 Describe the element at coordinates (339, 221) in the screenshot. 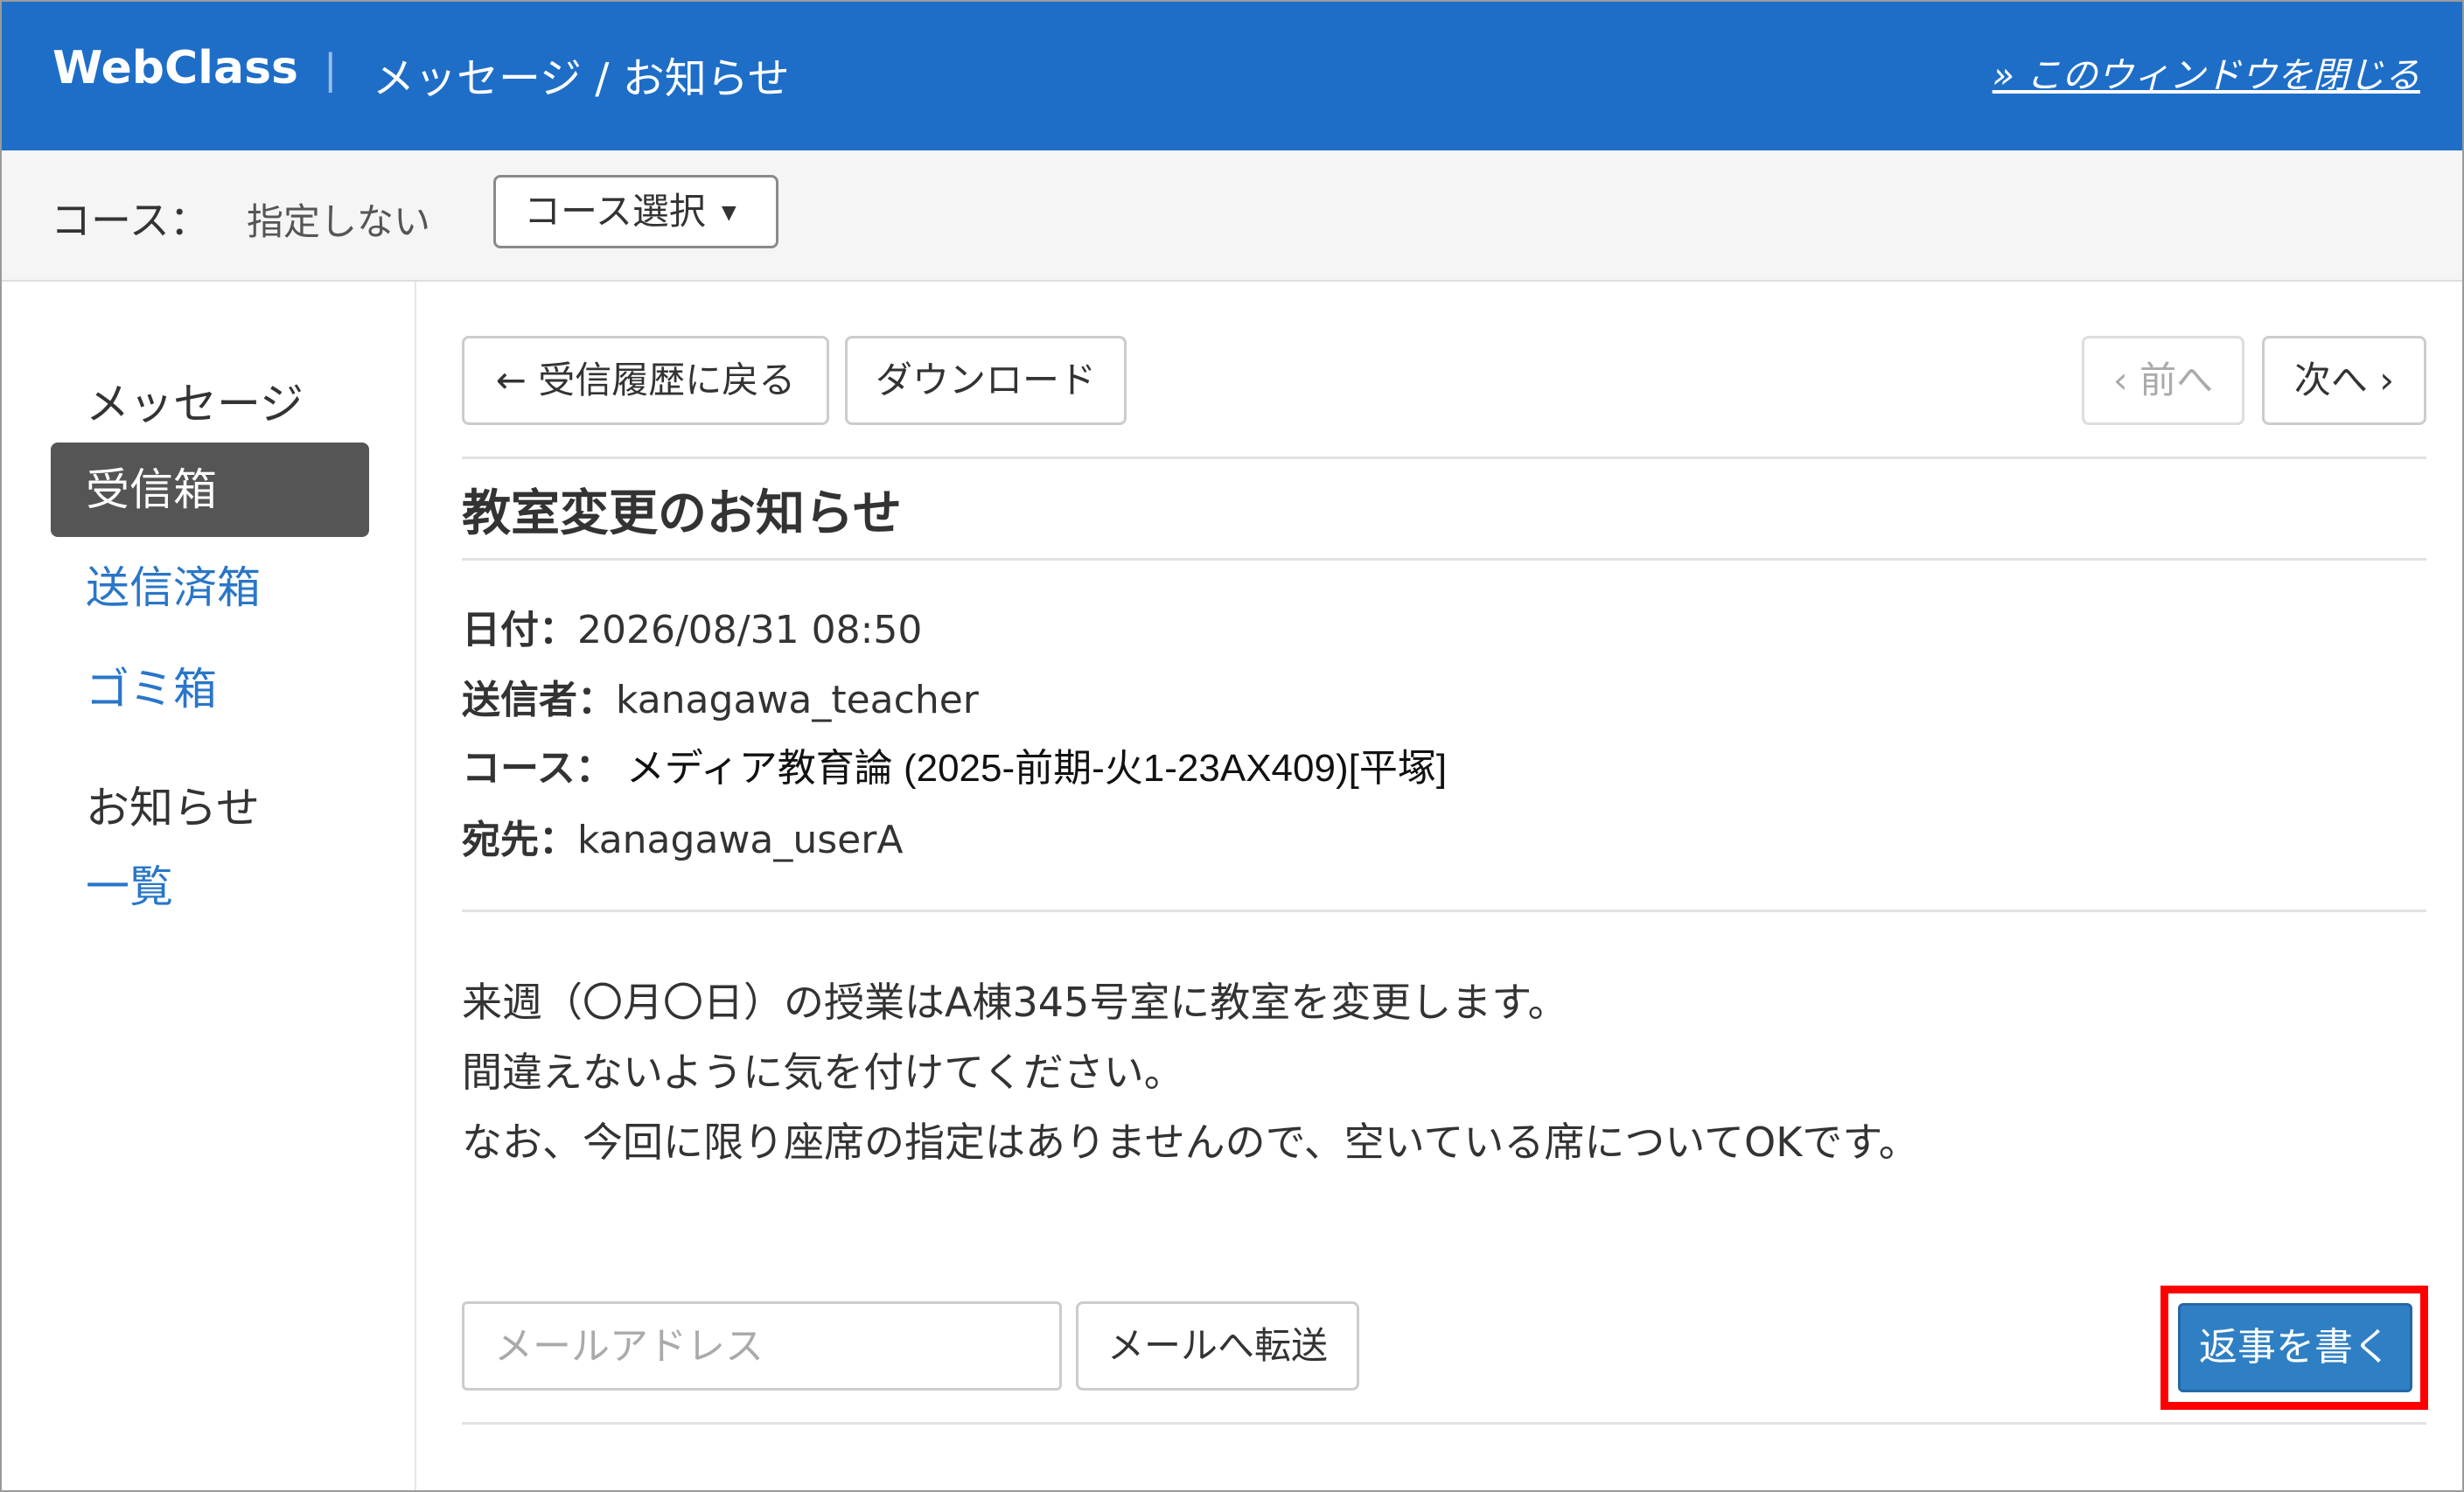

I see `course-value: 指定しない` at that location.